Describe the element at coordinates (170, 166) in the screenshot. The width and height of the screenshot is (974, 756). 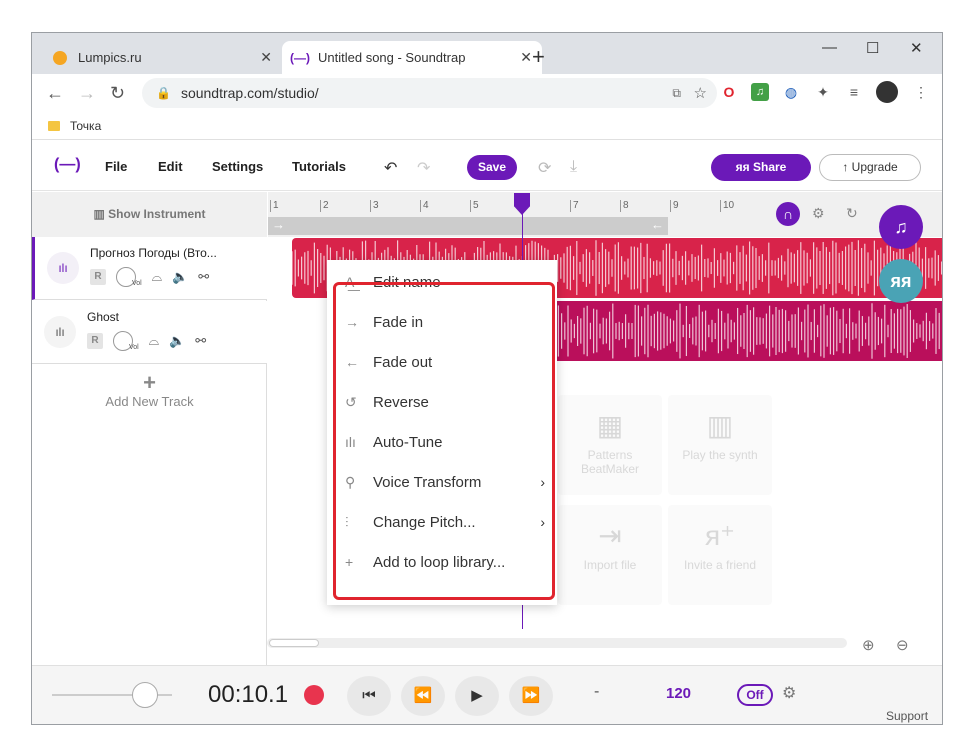
I see `menu-edit: Edit` at that location.